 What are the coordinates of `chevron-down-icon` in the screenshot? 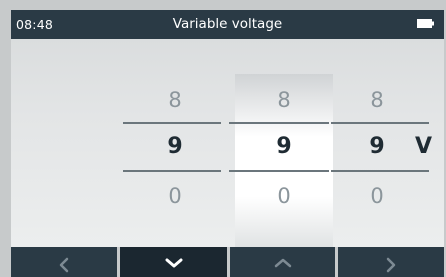 It's located at (173, 263).